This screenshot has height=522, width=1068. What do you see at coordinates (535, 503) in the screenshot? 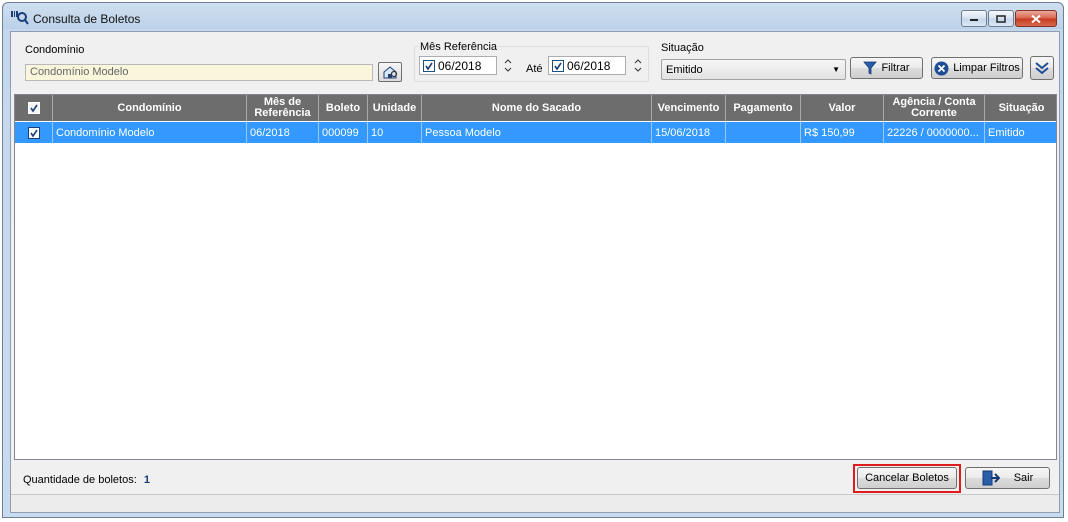
I see `status-bar` at bounding box center [535, 503].